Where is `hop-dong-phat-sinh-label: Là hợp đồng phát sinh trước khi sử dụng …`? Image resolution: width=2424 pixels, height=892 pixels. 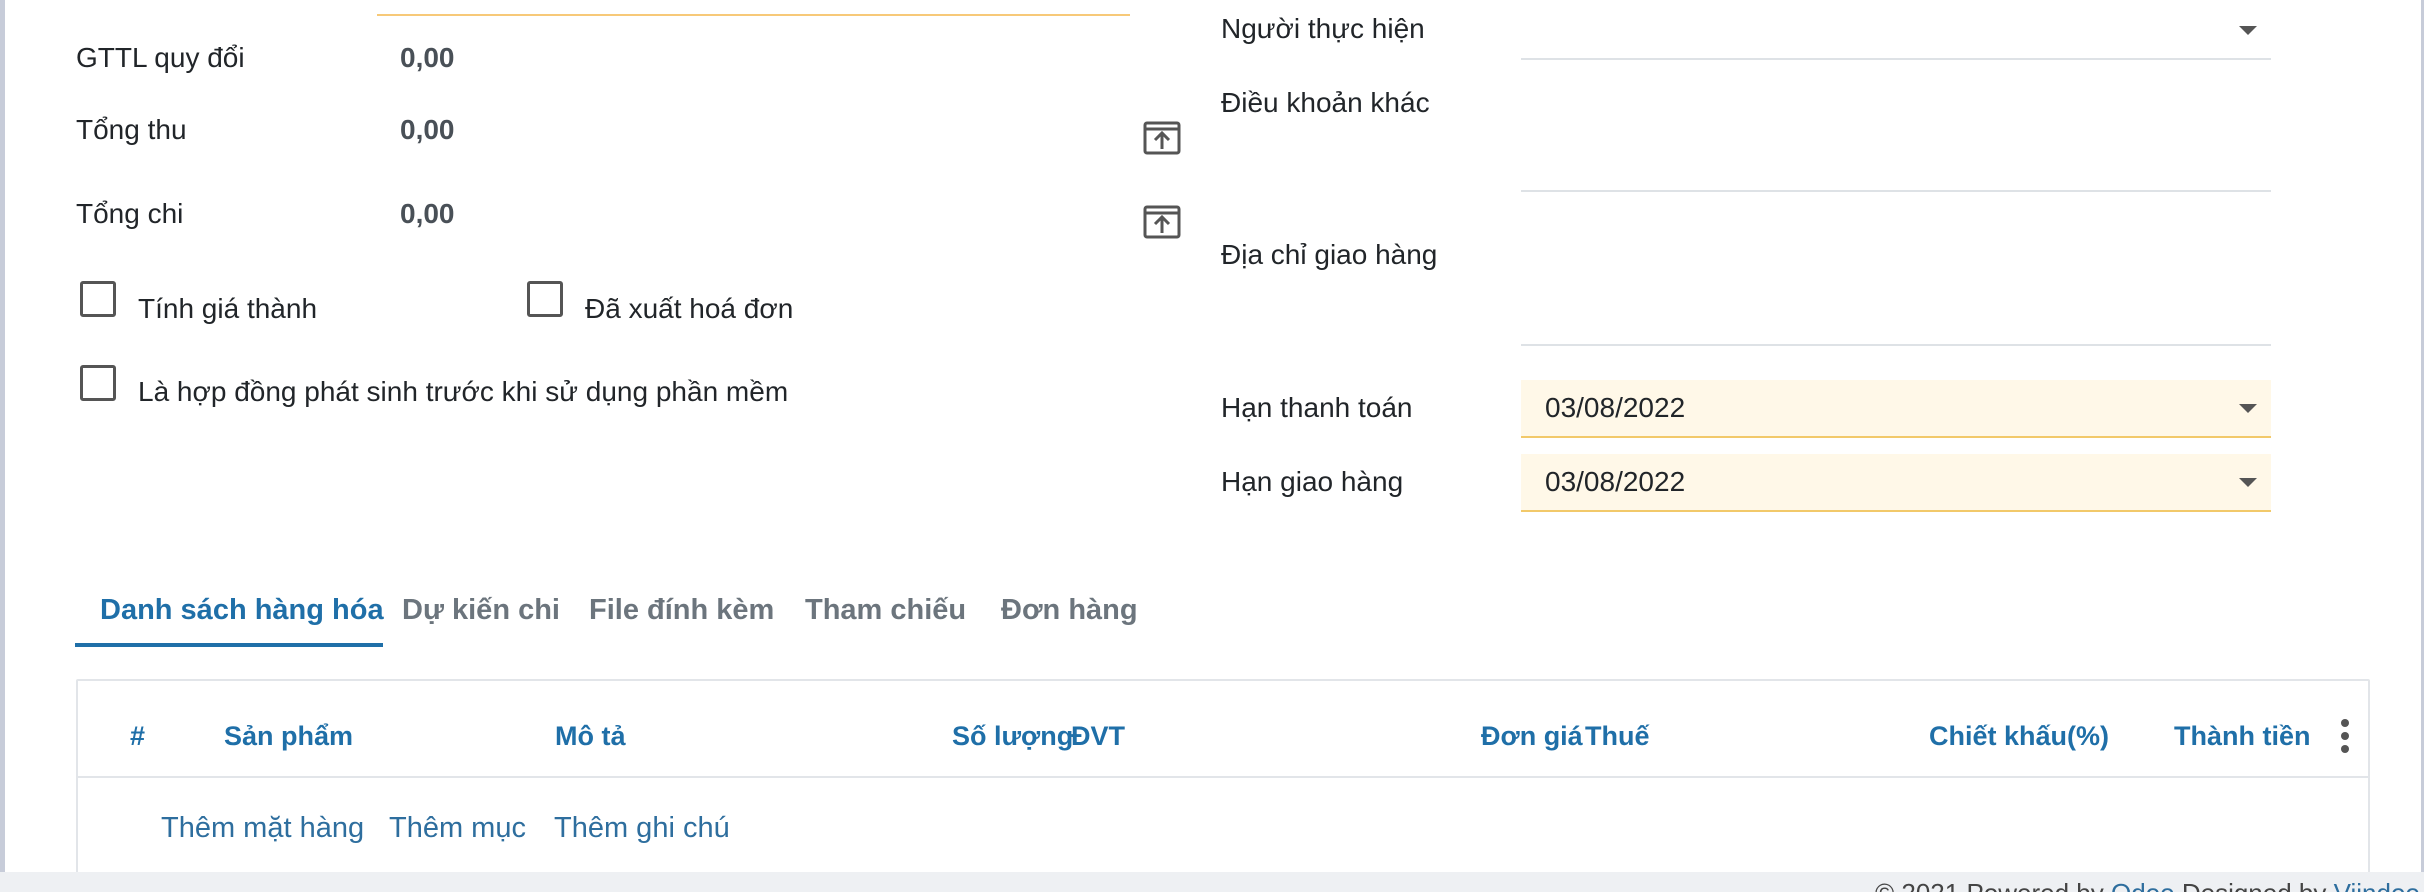 hop-dong-phat-sinh-label: Là hợp đồng phát sinh trước khi sử dụng … is located at coordinates (463, 391).